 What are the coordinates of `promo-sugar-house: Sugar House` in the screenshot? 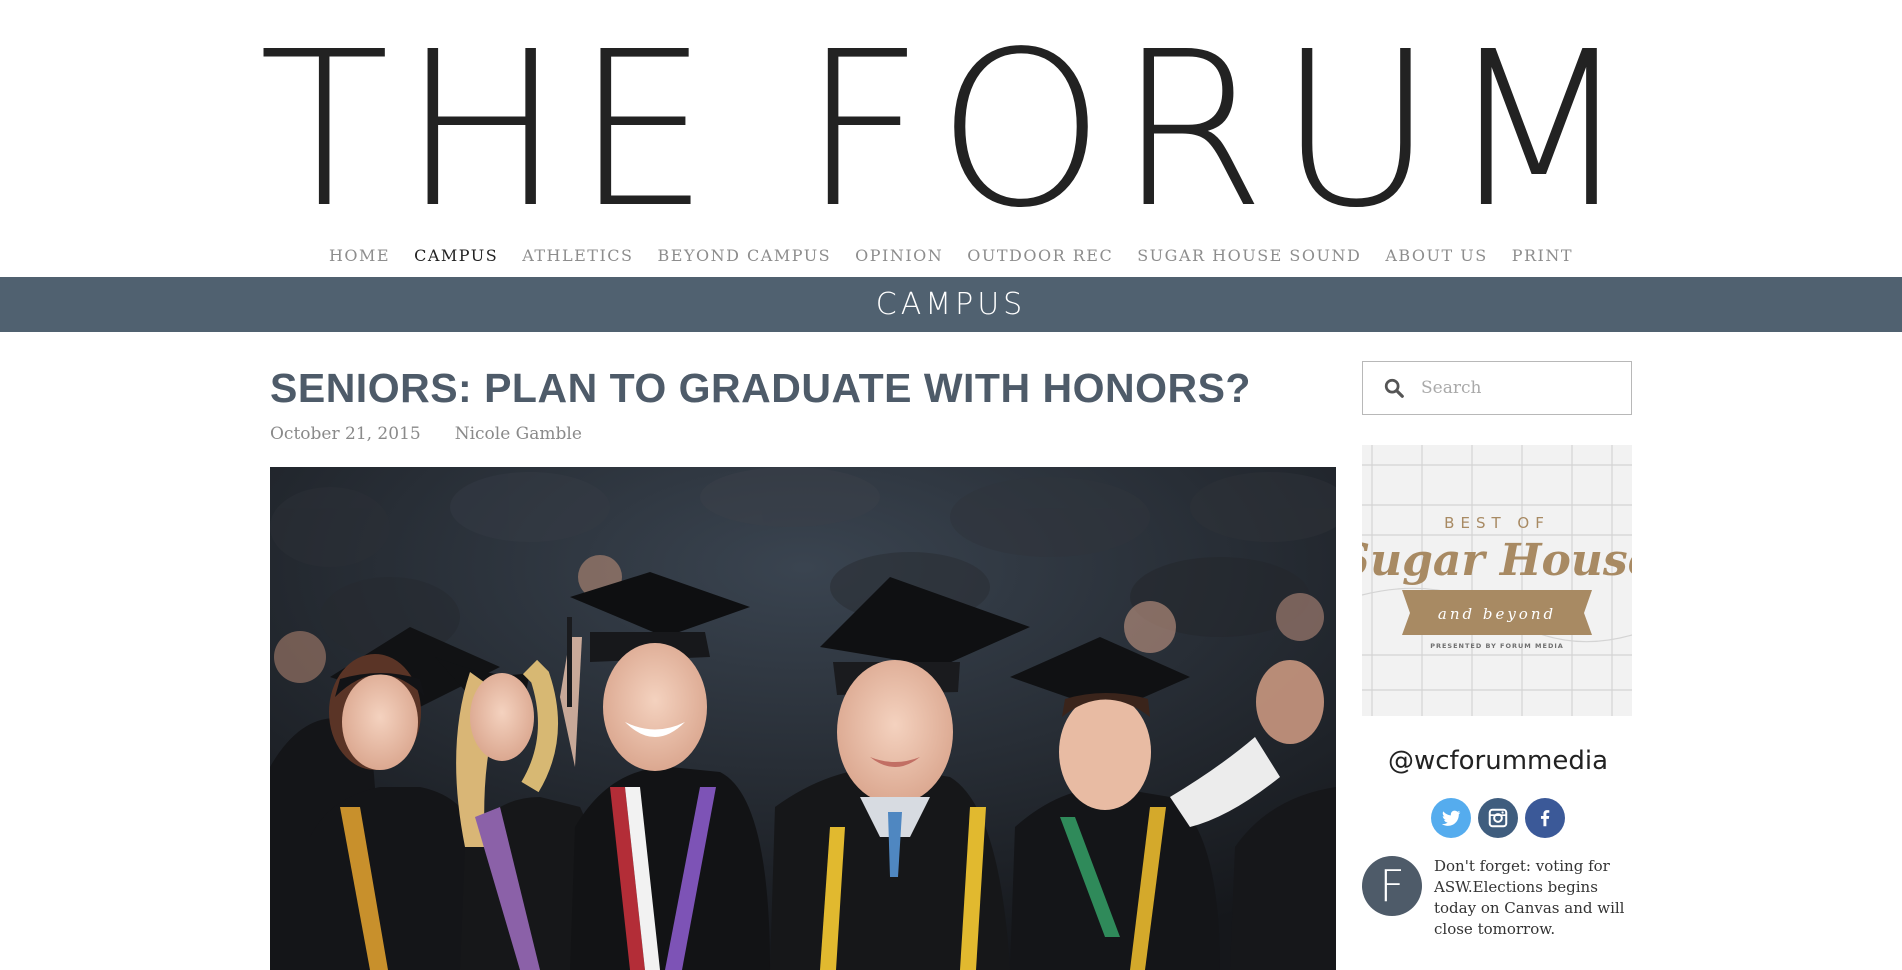 It's located at (1497, 560).